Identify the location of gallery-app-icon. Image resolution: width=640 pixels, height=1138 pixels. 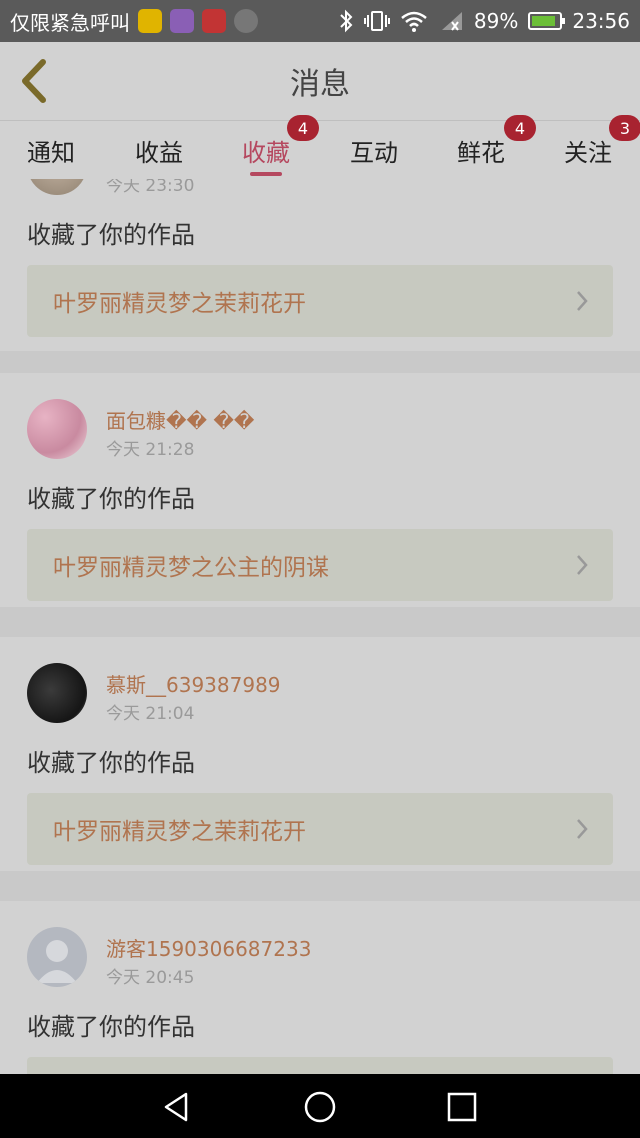
(182, 21).